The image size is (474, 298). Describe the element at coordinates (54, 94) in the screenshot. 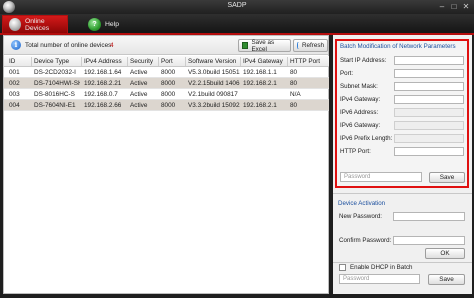

I see `cell-device-type: DS-8016HC-S` at that location.